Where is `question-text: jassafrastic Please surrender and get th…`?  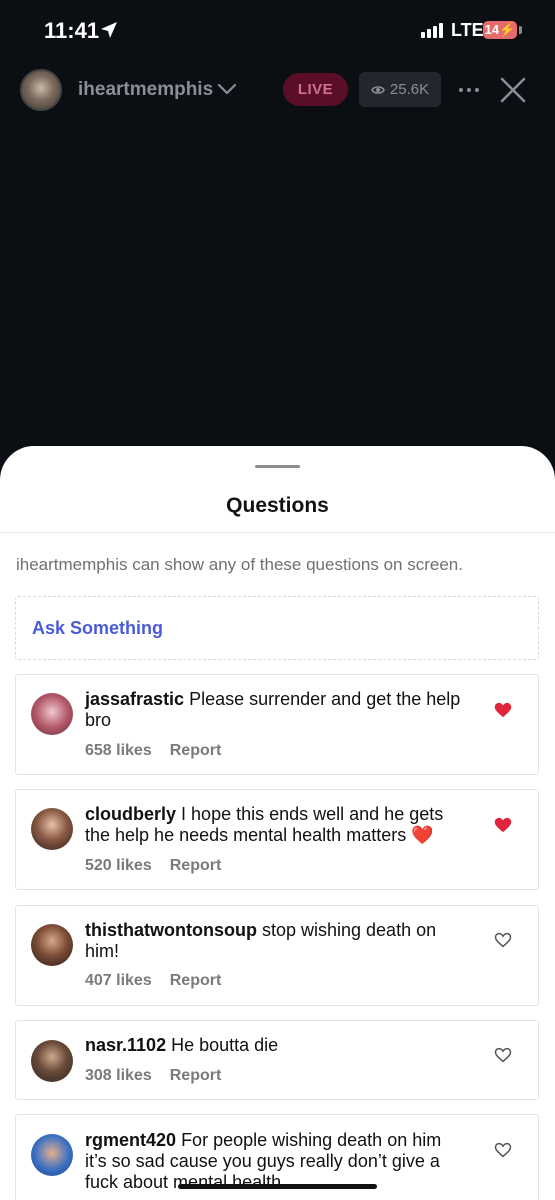
question-text: jassafrastic Please surrender and get th… is located at coordinates (276, 710).